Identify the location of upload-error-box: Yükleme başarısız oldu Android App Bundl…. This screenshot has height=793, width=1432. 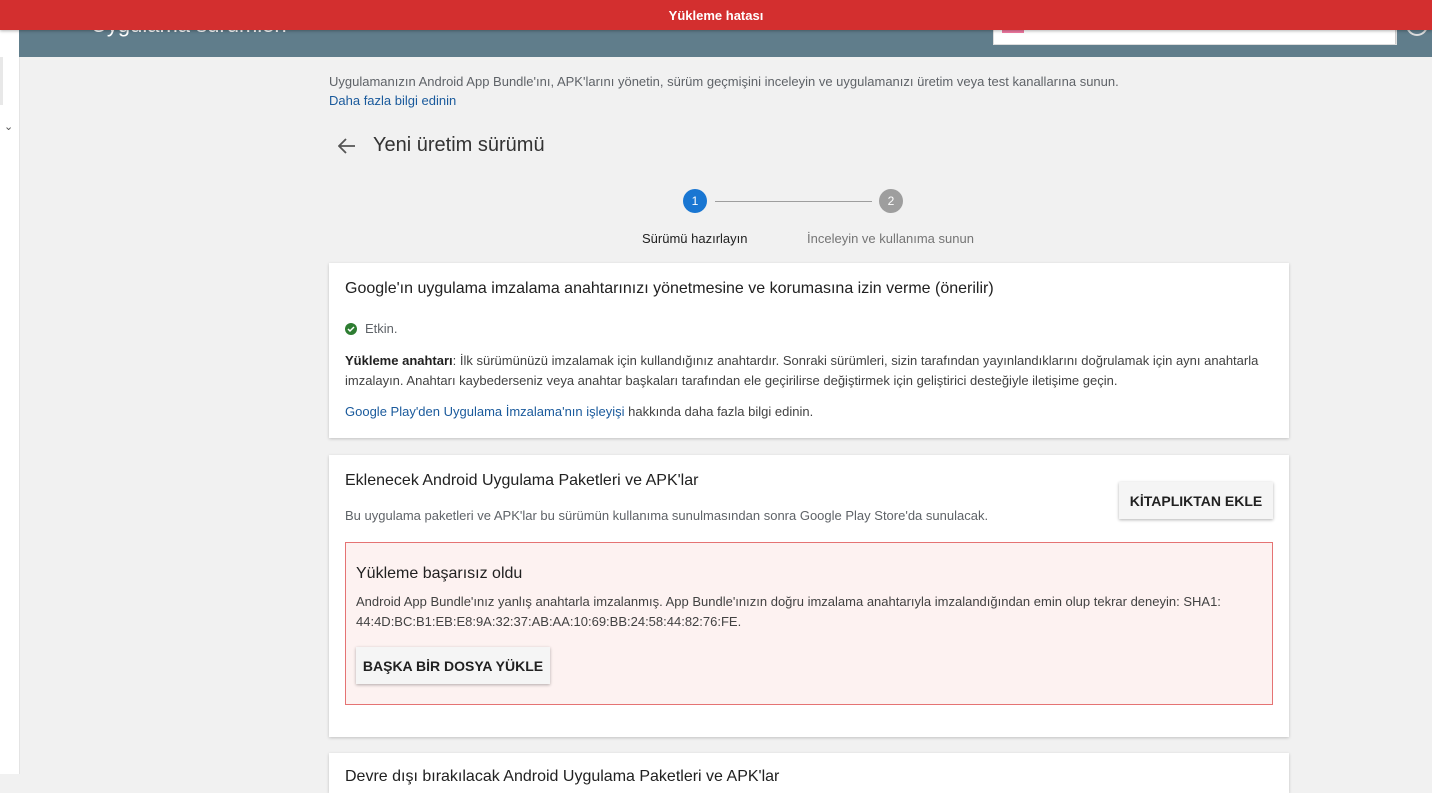
(809, 623).